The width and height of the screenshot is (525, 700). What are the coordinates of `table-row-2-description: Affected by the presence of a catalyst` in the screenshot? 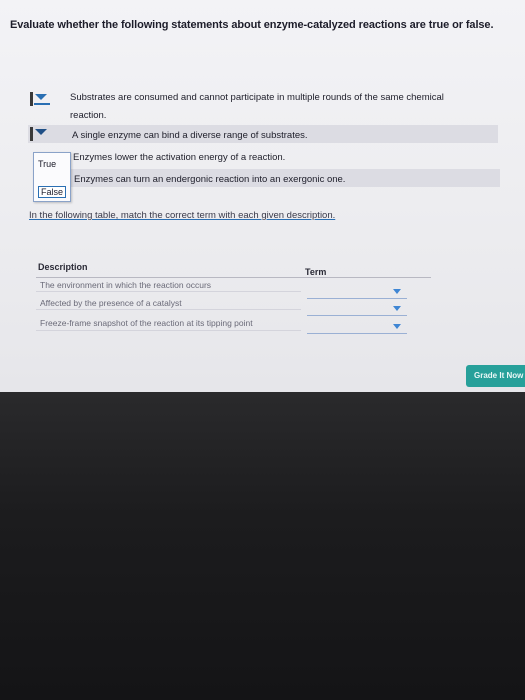 It's located at (111, 303).